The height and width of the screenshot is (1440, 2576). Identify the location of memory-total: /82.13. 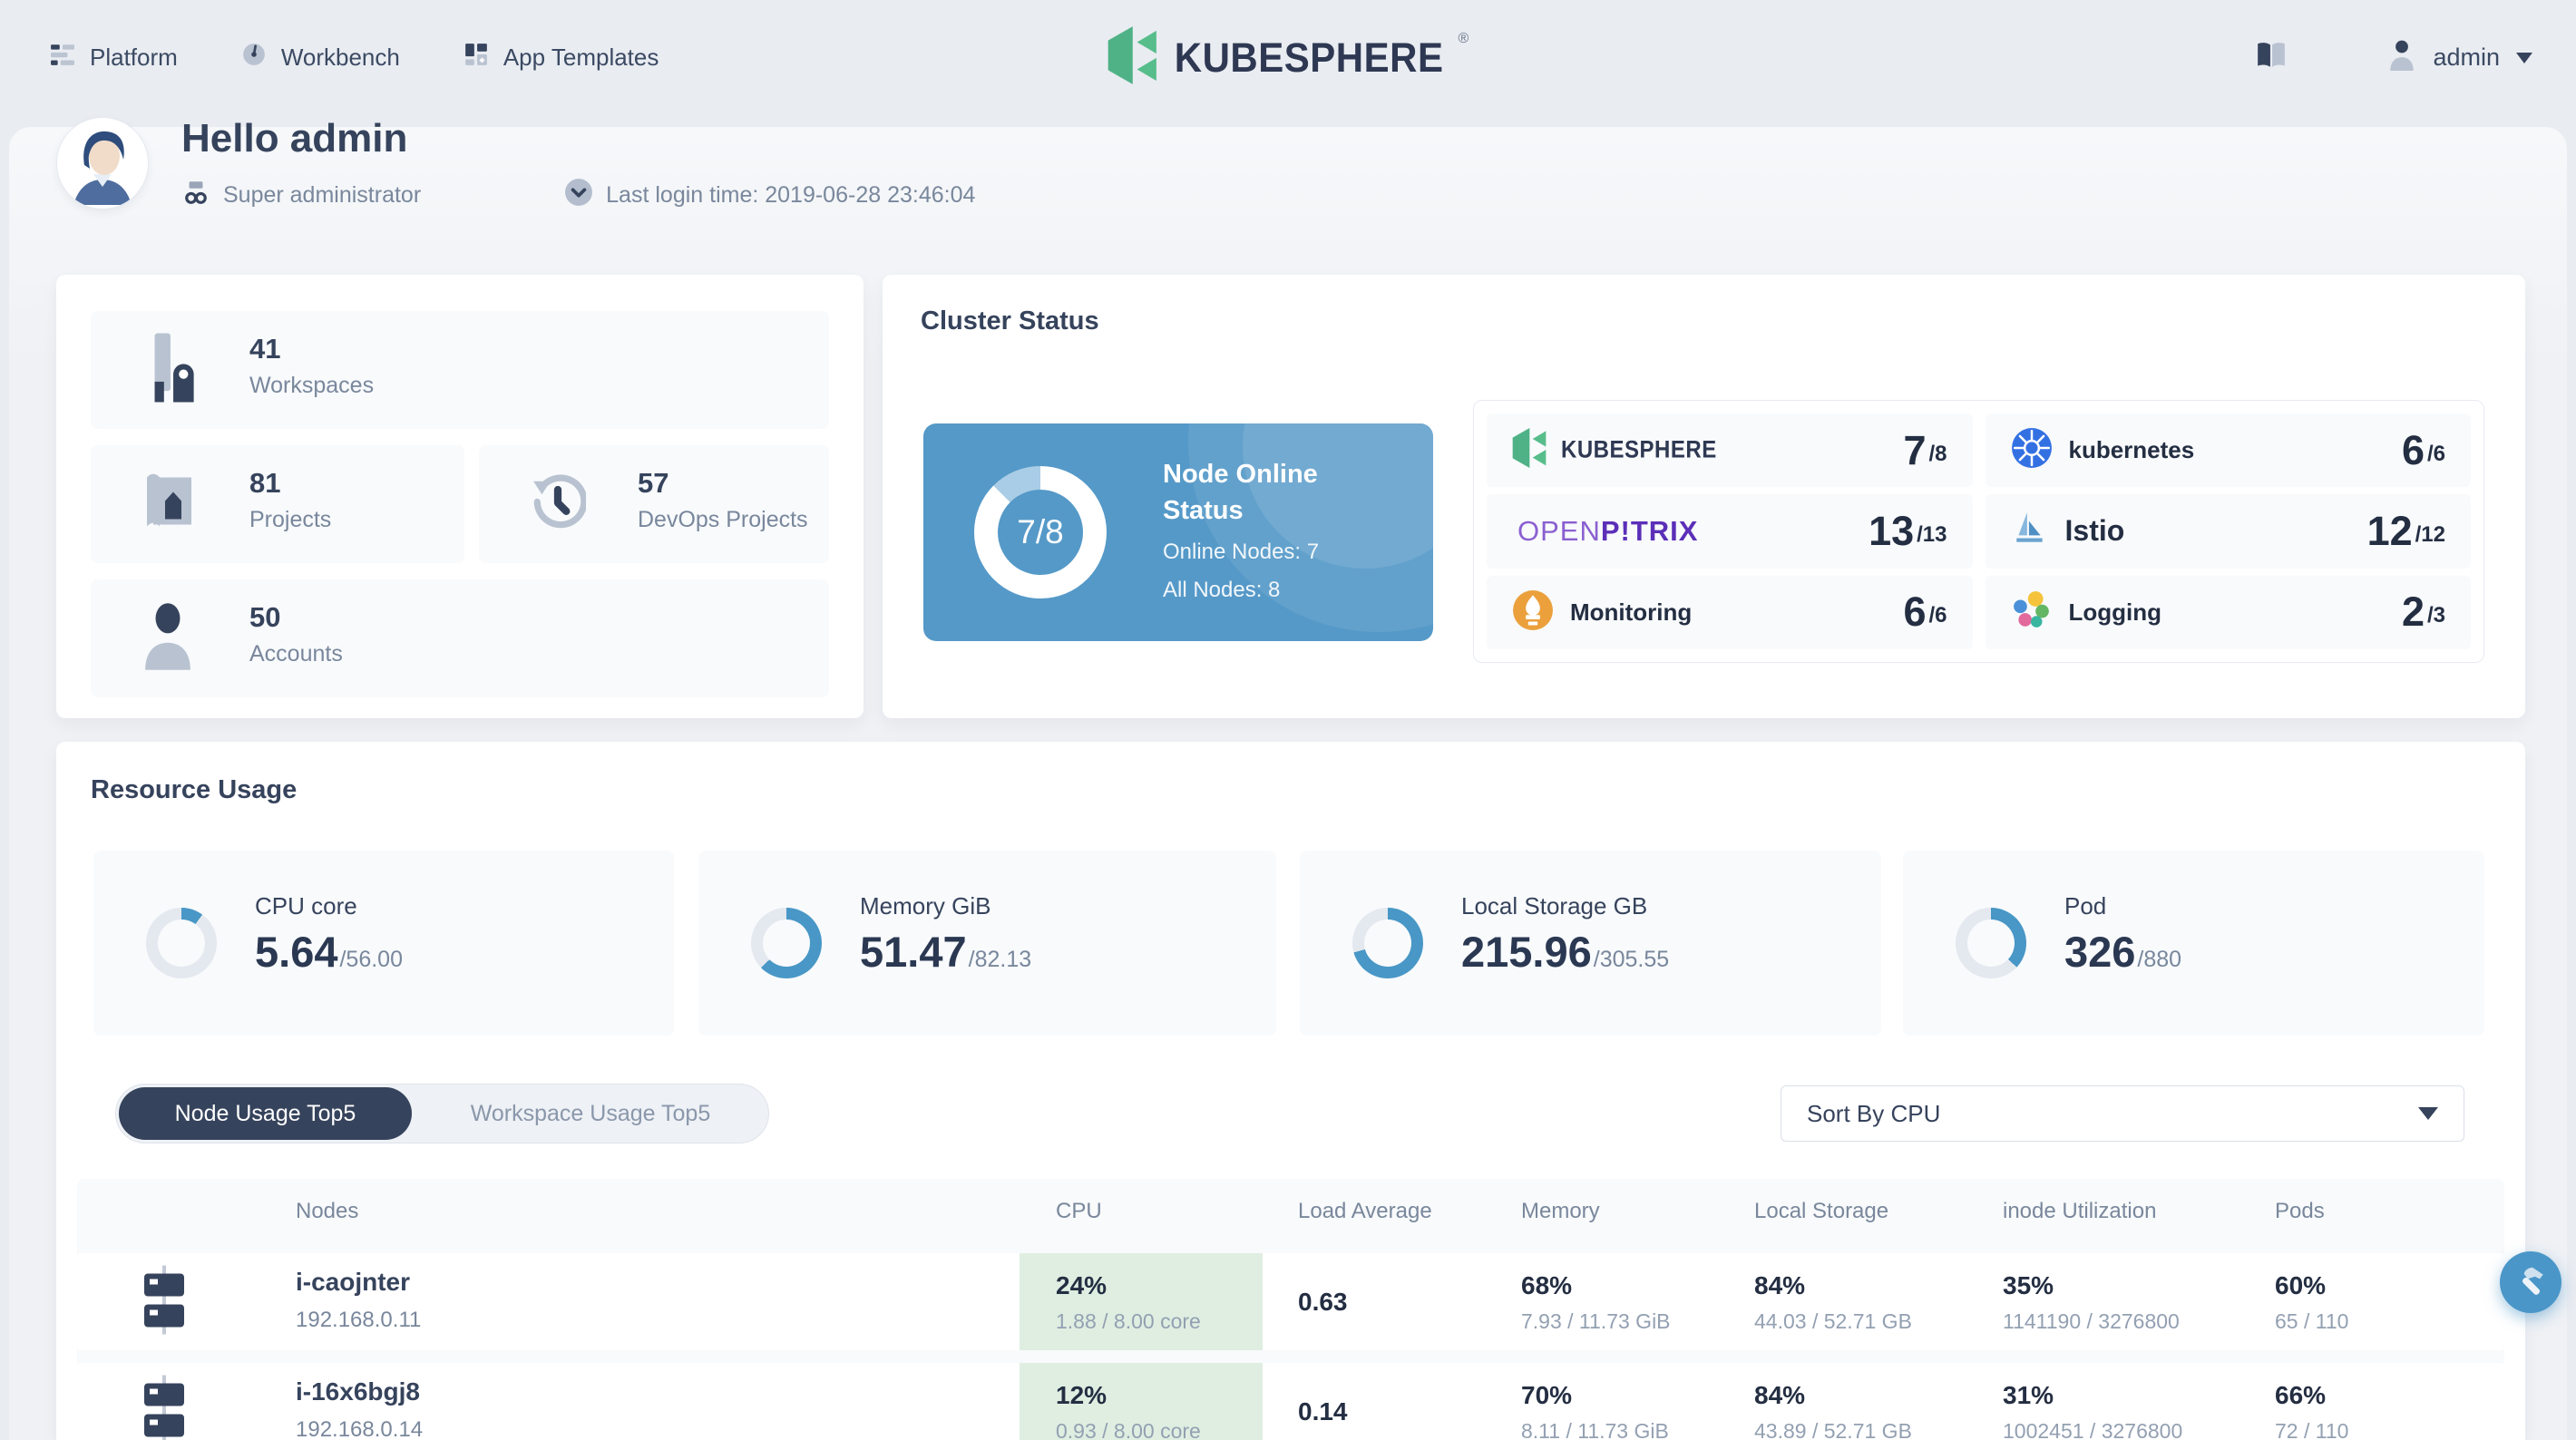
(1000, 960).